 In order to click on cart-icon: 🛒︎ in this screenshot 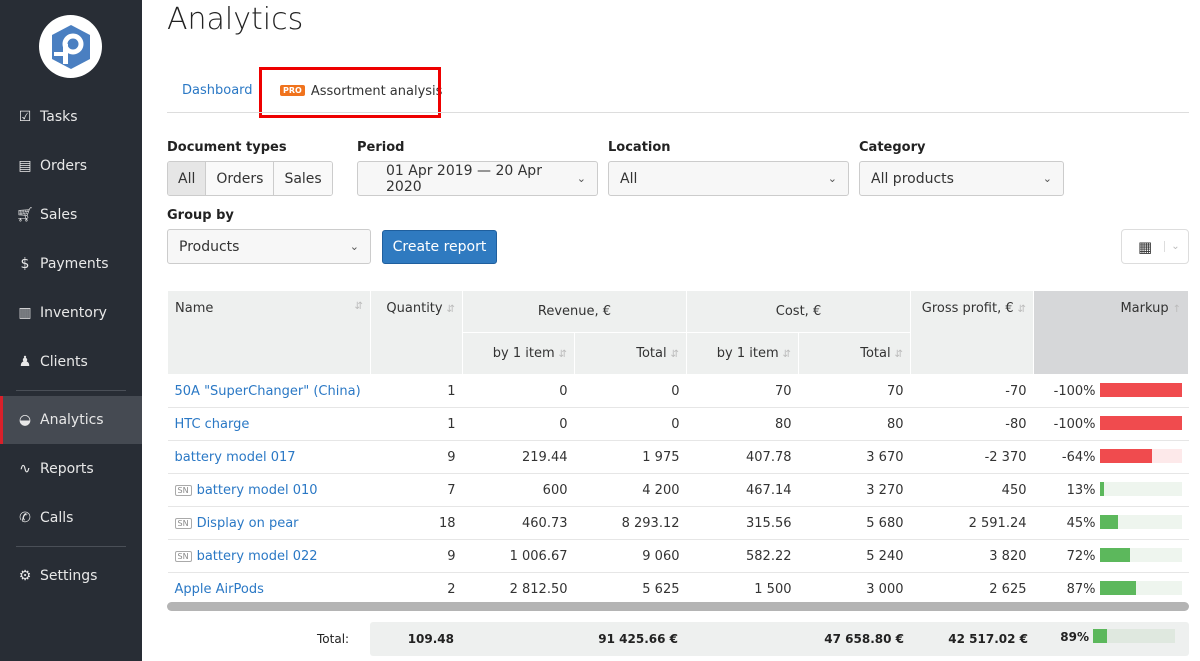, I will do `click(25, 215)`.